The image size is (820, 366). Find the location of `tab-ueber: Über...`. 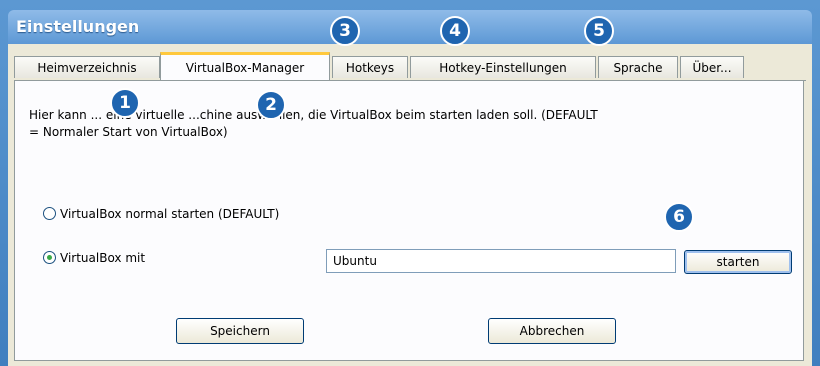

tab-ueber: Über... is located at coordinates (712, 67).